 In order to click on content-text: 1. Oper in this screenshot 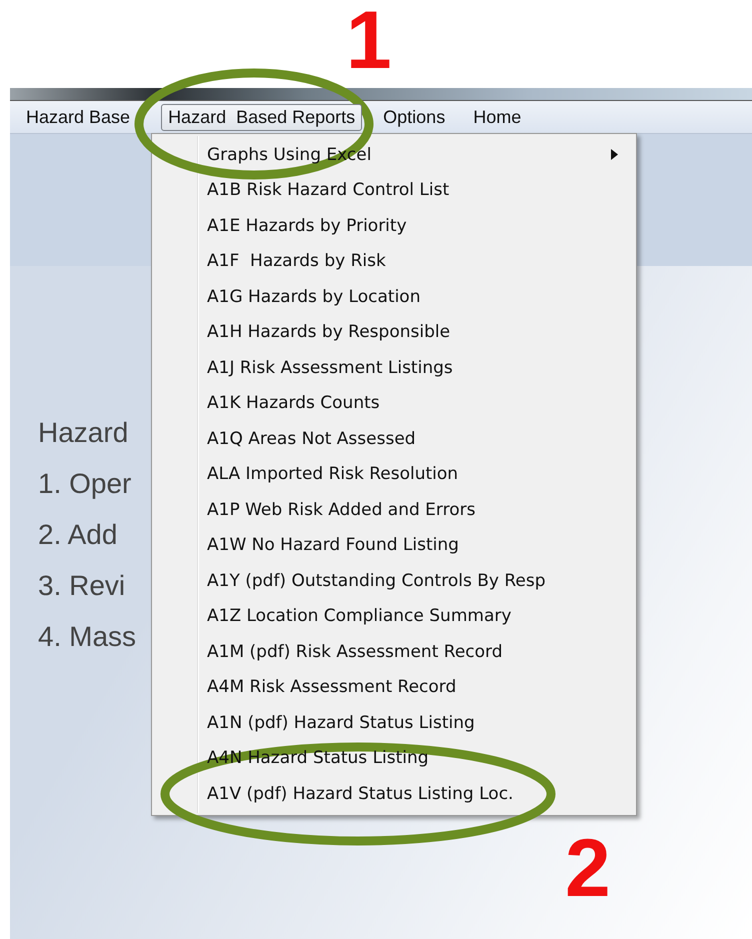, I will do `click(85, 484)`.